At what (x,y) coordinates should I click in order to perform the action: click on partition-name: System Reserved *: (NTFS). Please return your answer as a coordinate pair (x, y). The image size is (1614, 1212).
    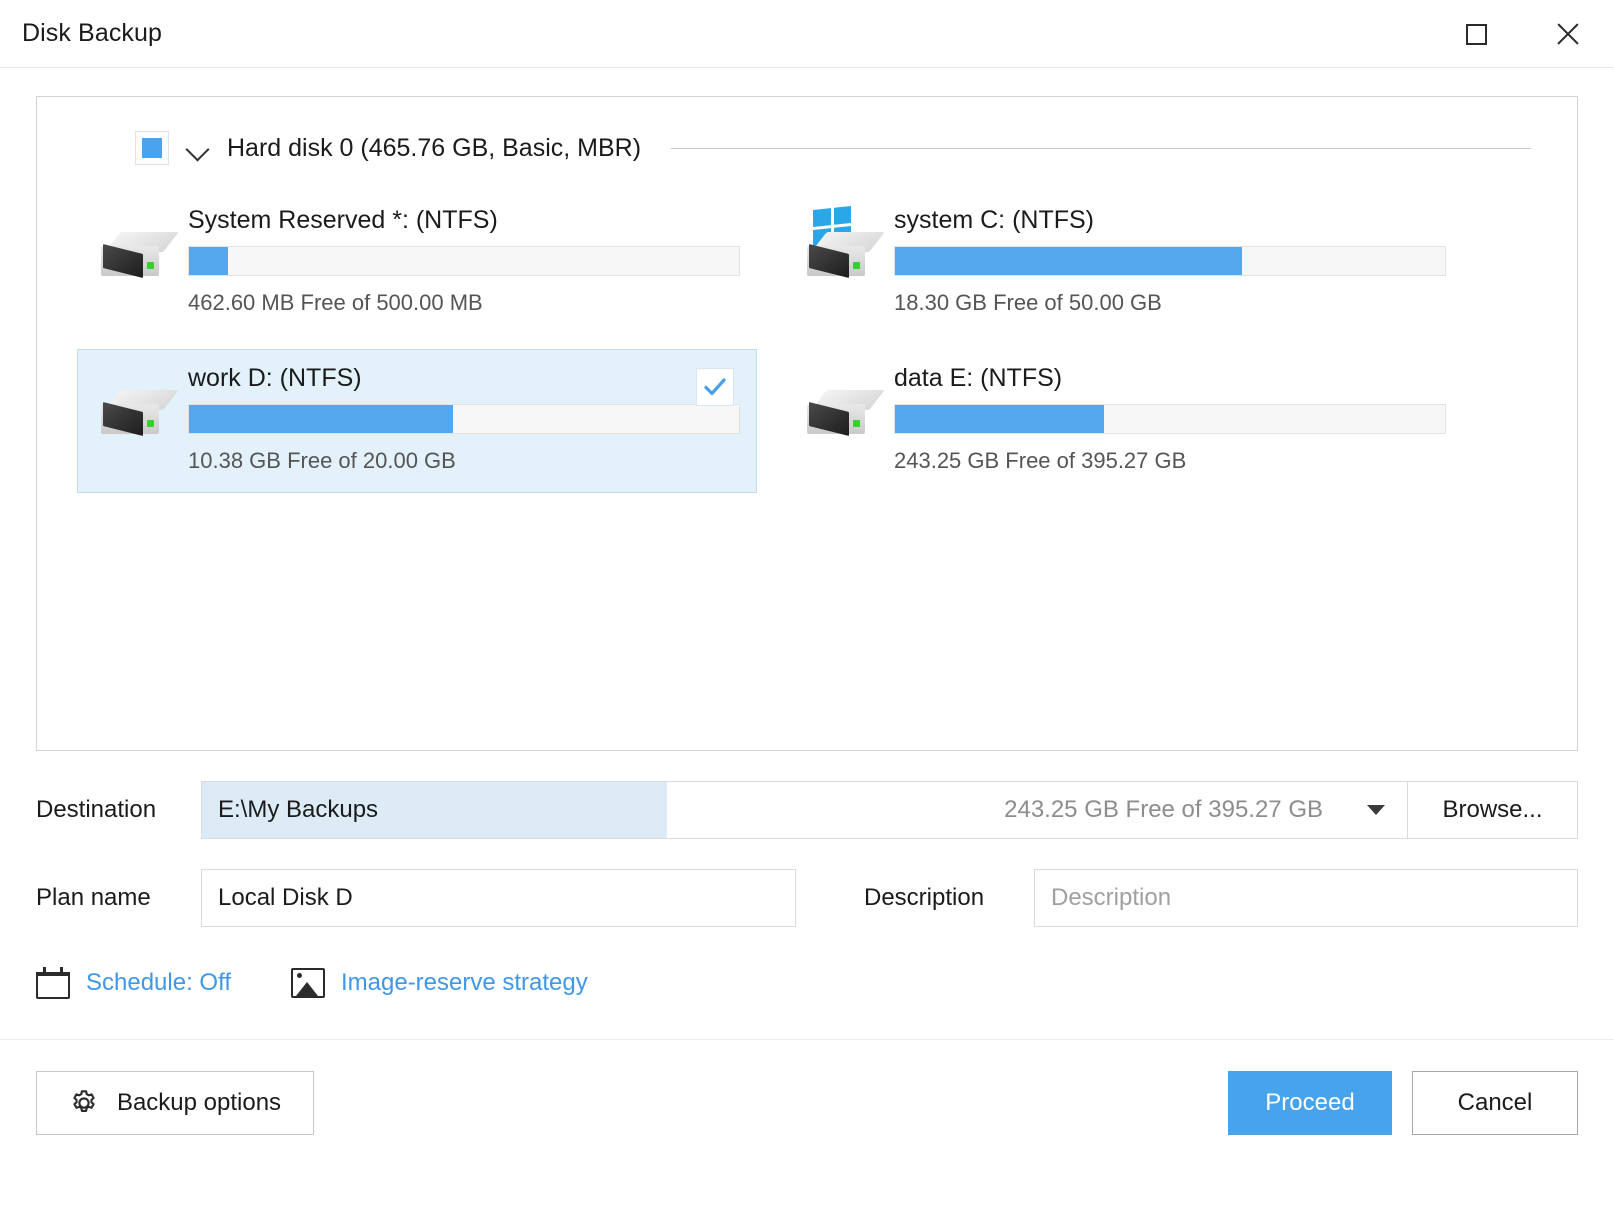
    Looking at the image, I should click on (343, 220).